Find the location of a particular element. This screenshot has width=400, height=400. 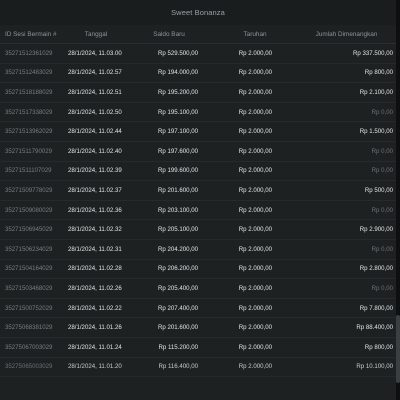

session-id-cell: 35275068381029 is located at coordinates (29, 328).